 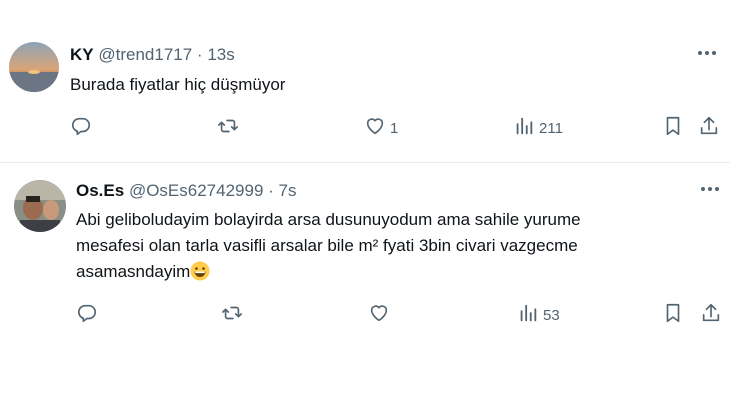 I want to click on views-icon, so click(x=528, y=315).